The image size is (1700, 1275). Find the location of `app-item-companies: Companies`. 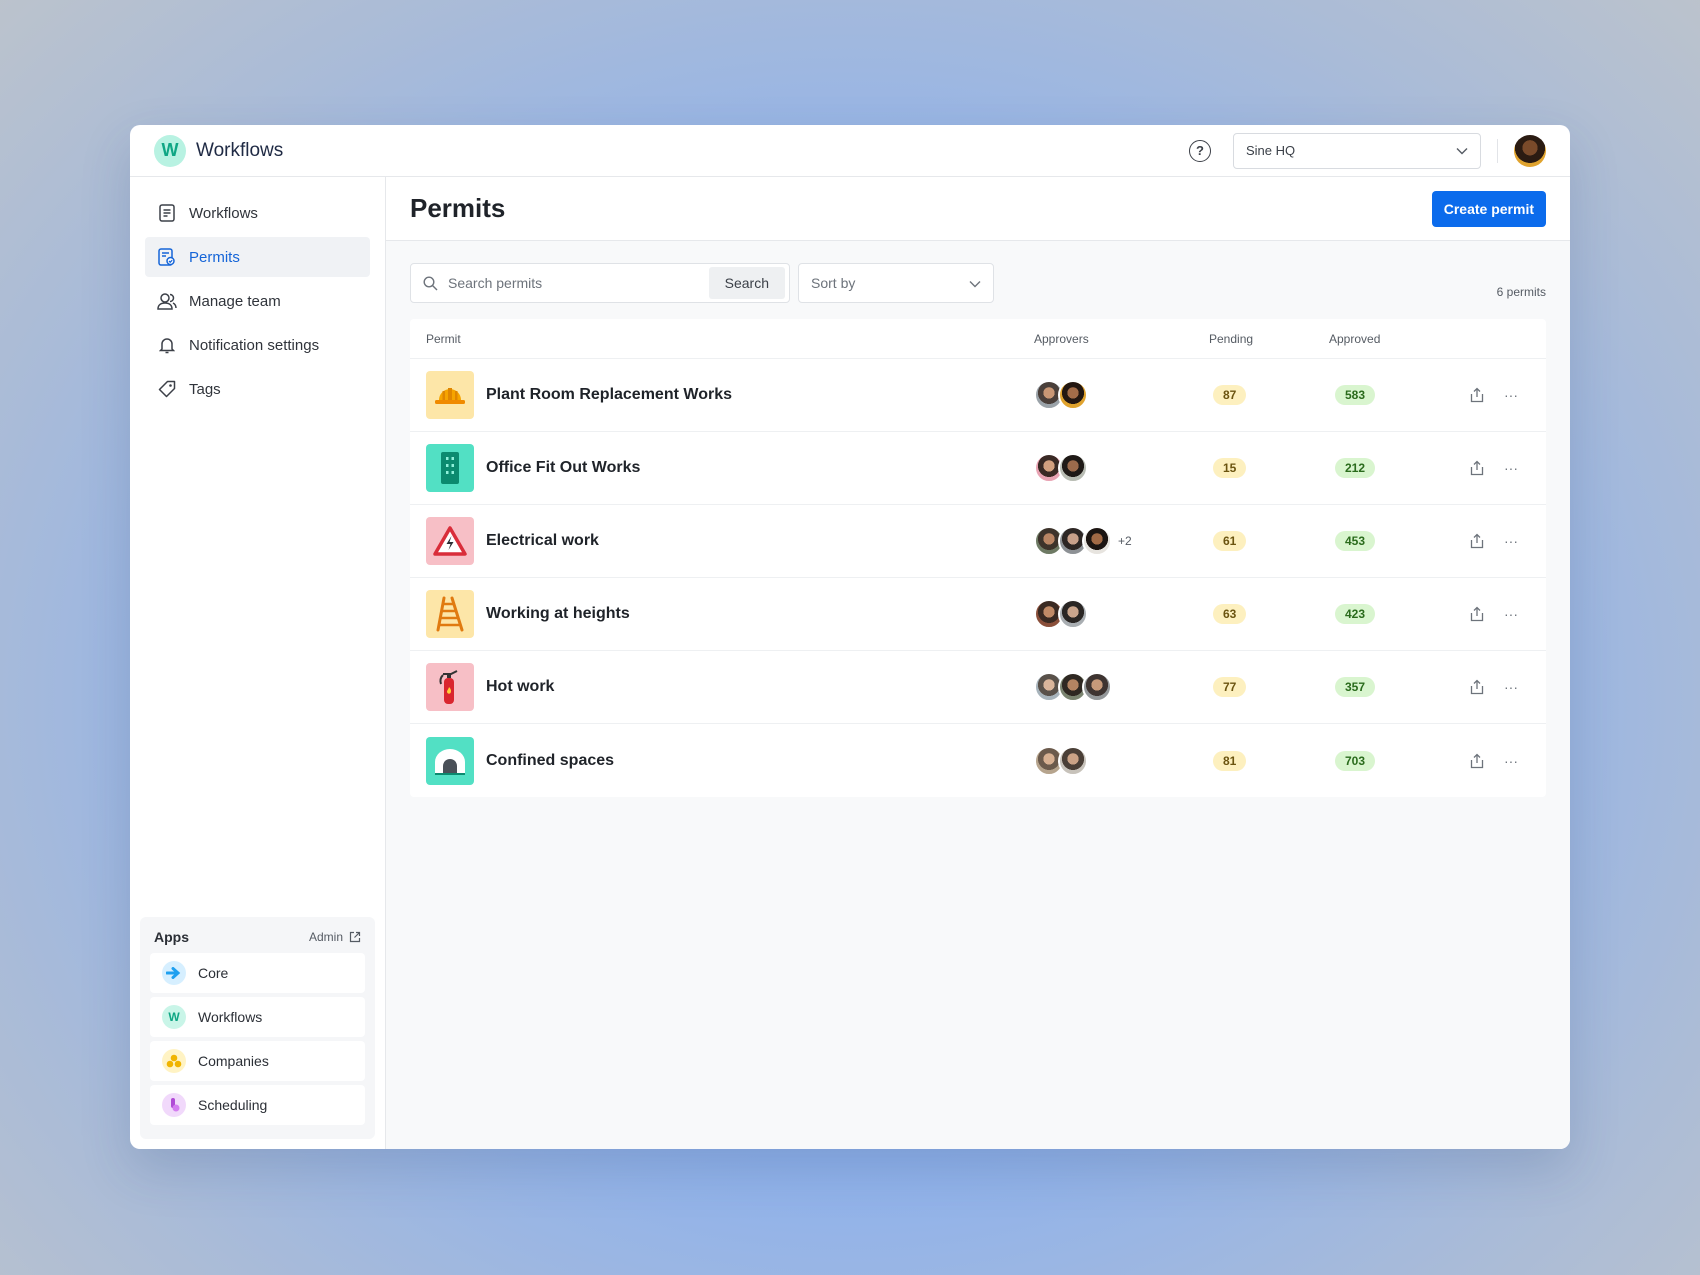

app-item-companies: Companies is located at coordinates (257, 1061).